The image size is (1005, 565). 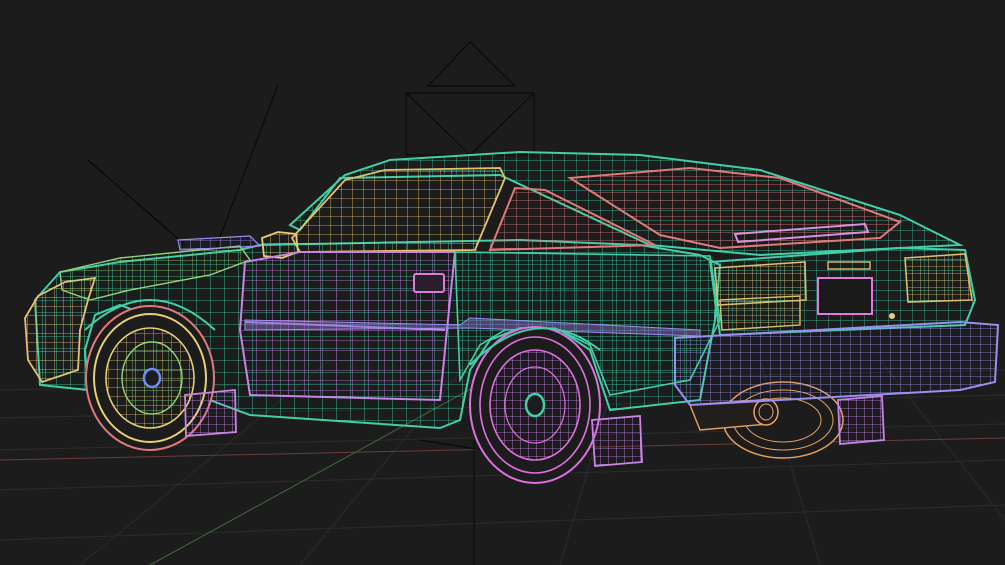 I want to click on rear-reflector, so click(x=892, y=316).